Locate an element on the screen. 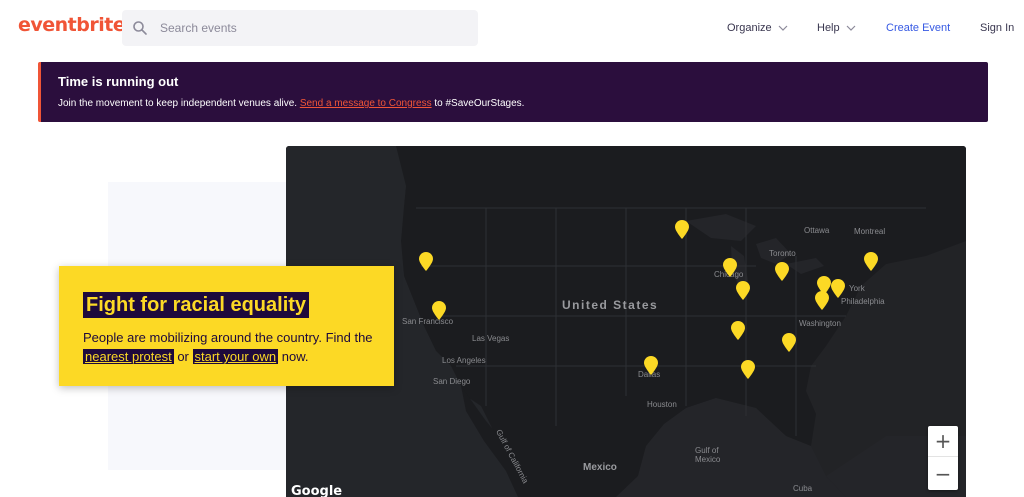 Image resolution: width=1024 pixels, height=497 pixels. map-pin-atlanta is located at coordinates (748, 370).